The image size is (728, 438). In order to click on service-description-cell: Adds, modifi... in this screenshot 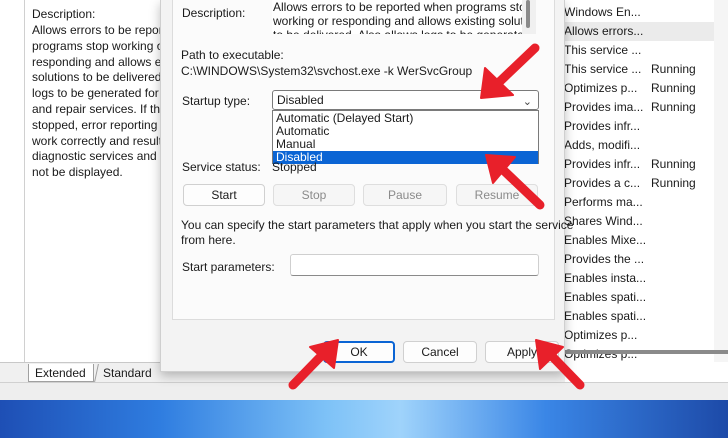, I will do `click(602, 145)`.